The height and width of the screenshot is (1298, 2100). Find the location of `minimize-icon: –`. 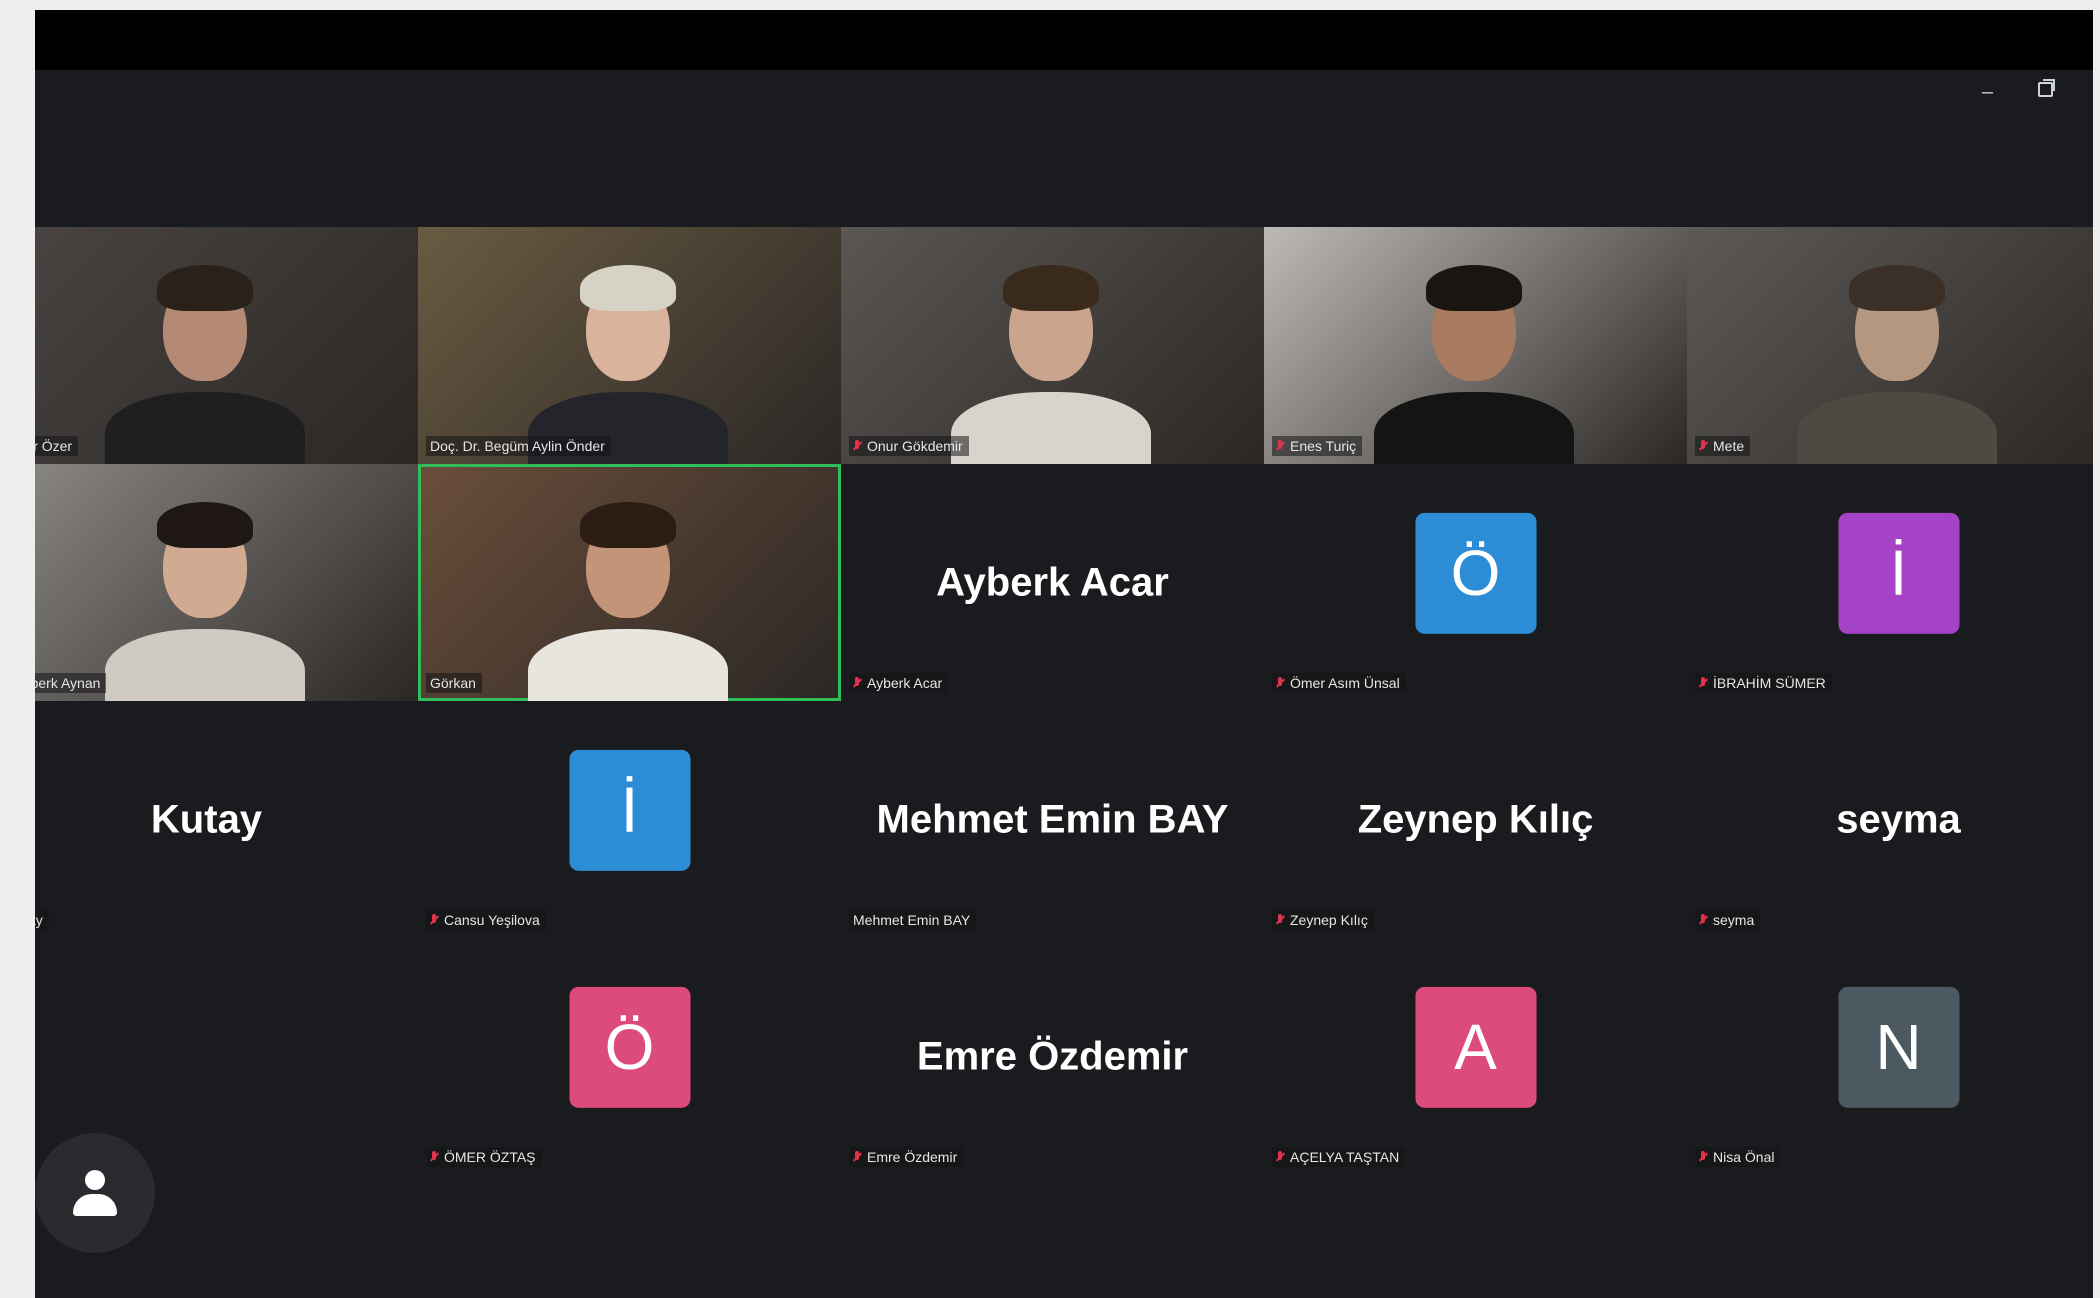

minimize-icon: – is located at coordinates (1987, 92).